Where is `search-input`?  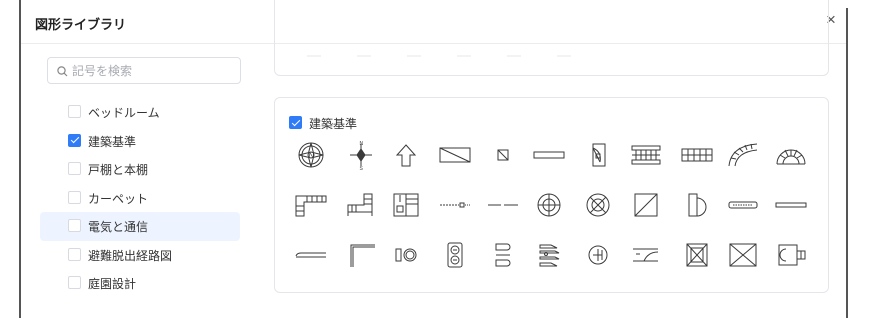
search-input is located at coordinates (152, 71).